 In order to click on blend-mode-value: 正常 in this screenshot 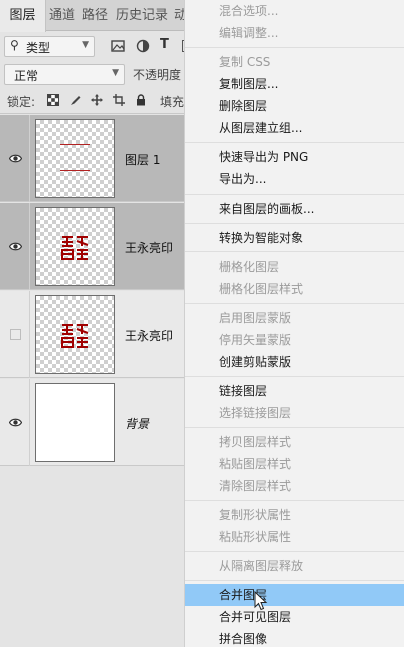, I will do `click(26, 76)`.